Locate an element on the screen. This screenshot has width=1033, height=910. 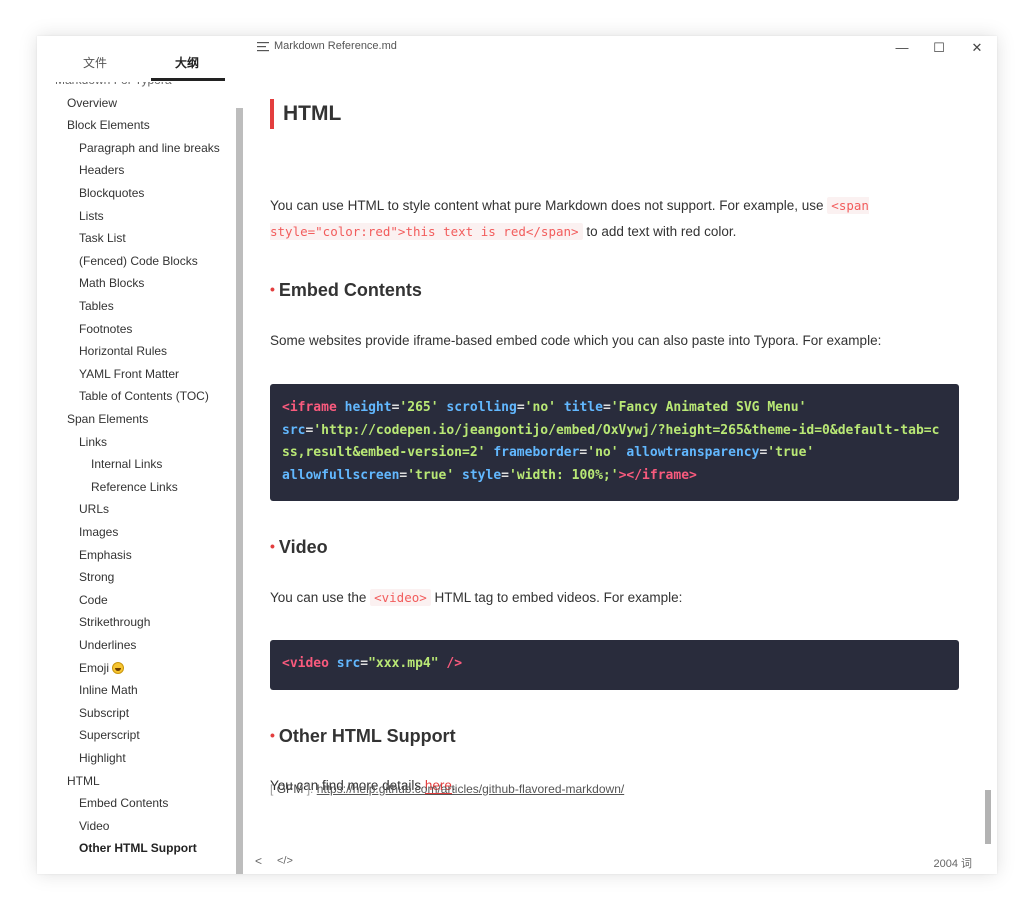
outline-item: Markdown For Typora is located at coordinates (113, 85).